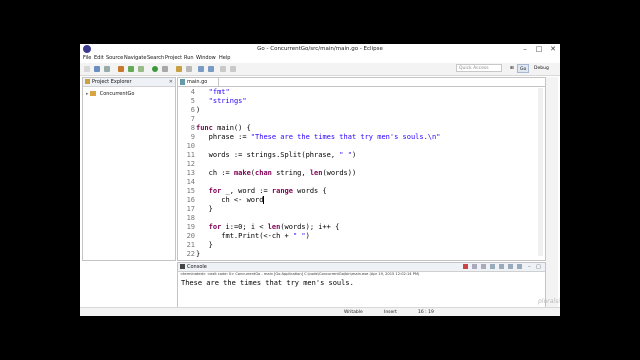 This screenshot has height=360, width=640. I want to click on open-console-icon, so click(519, 266).